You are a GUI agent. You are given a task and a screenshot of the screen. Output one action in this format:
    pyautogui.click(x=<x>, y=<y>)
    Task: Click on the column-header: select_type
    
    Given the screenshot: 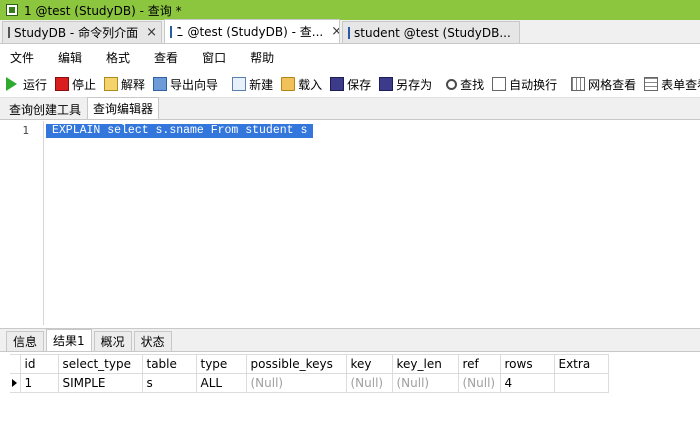 What is the action you would take?
    pyautogui.click(x=100, y=364)
    